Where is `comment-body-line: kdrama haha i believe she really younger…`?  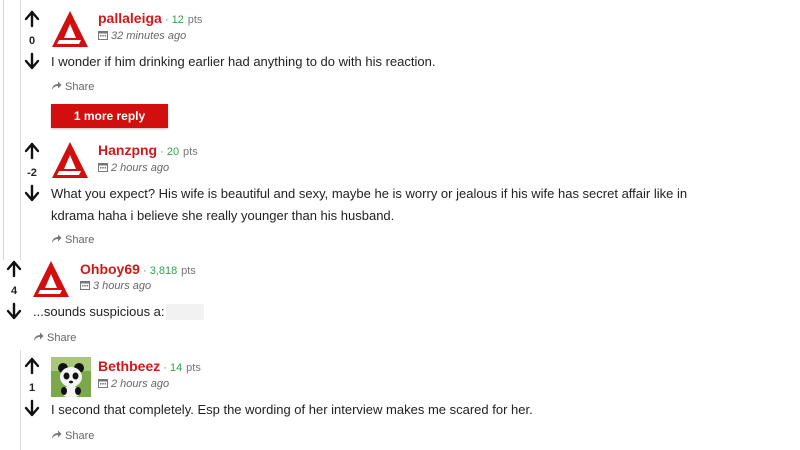
comment-body-line: kdrama haha i believe she really younger… is located at coordinates (223, 215).